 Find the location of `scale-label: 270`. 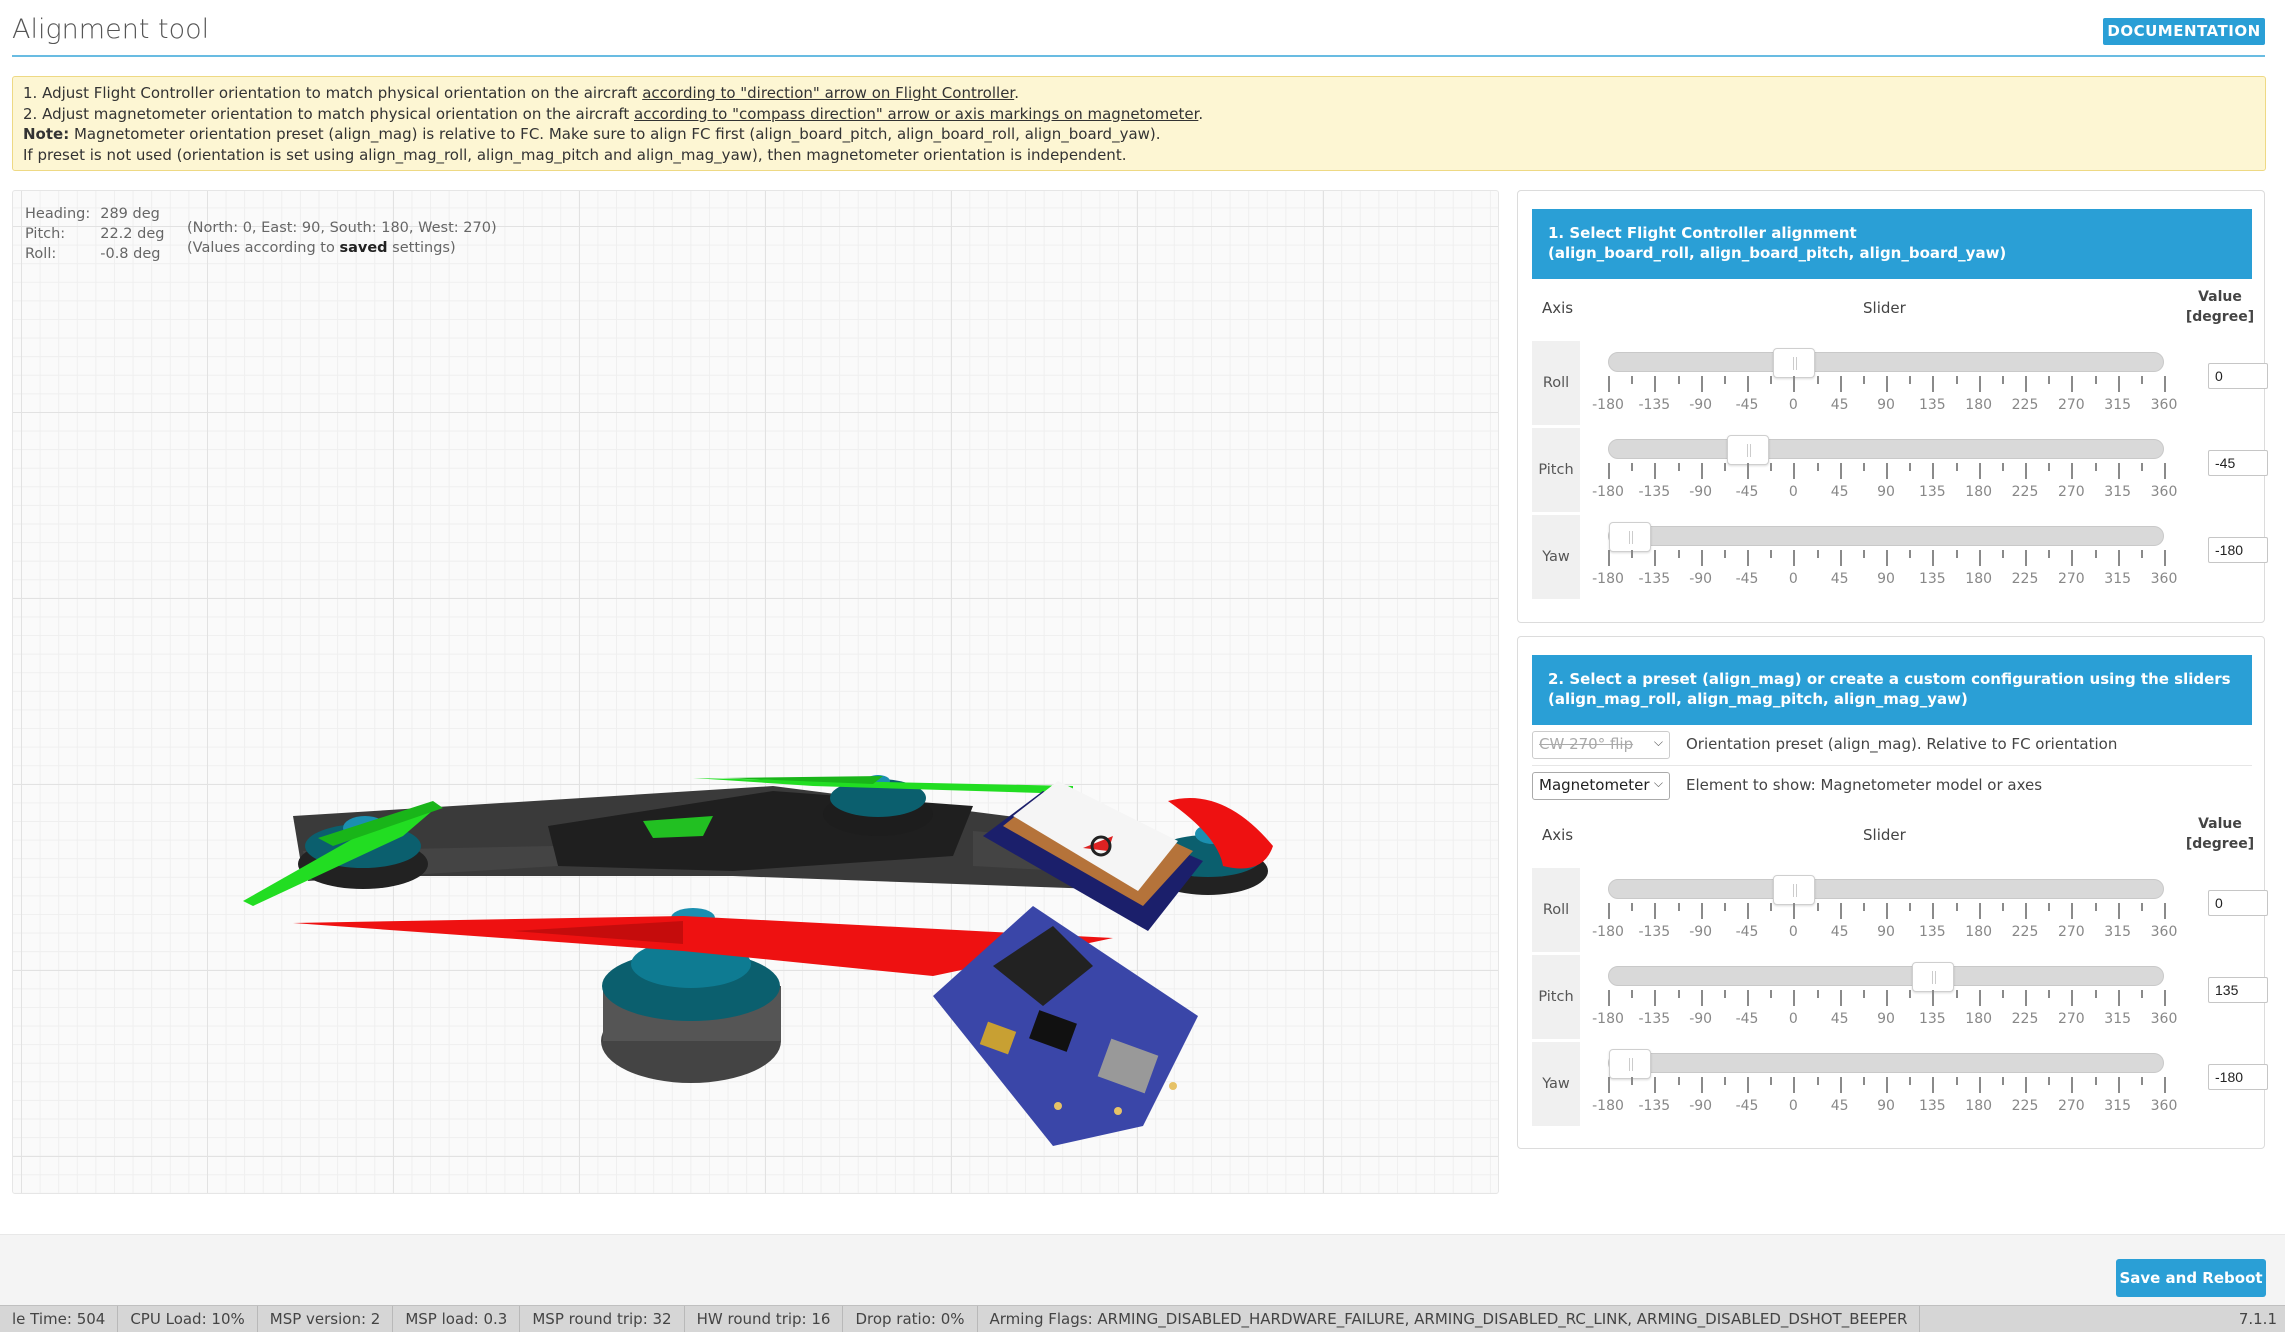

scale-label: 270 is located at coordinates (2071, 932).